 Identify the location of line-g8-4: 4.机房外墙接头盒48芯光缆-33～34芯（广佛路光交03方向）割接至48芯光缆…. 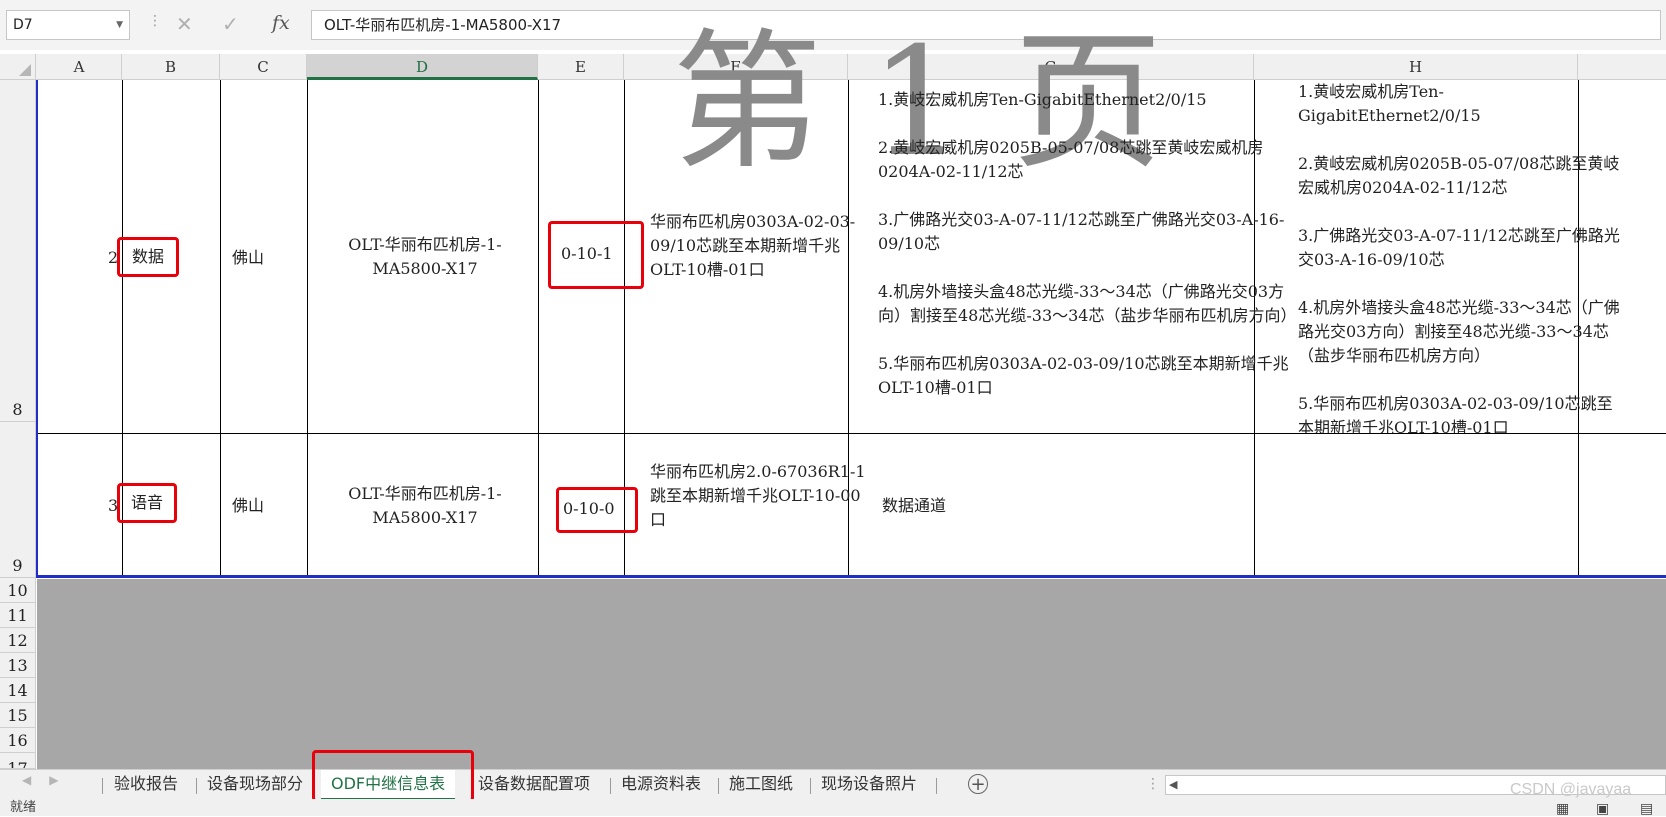
(1084, 303).